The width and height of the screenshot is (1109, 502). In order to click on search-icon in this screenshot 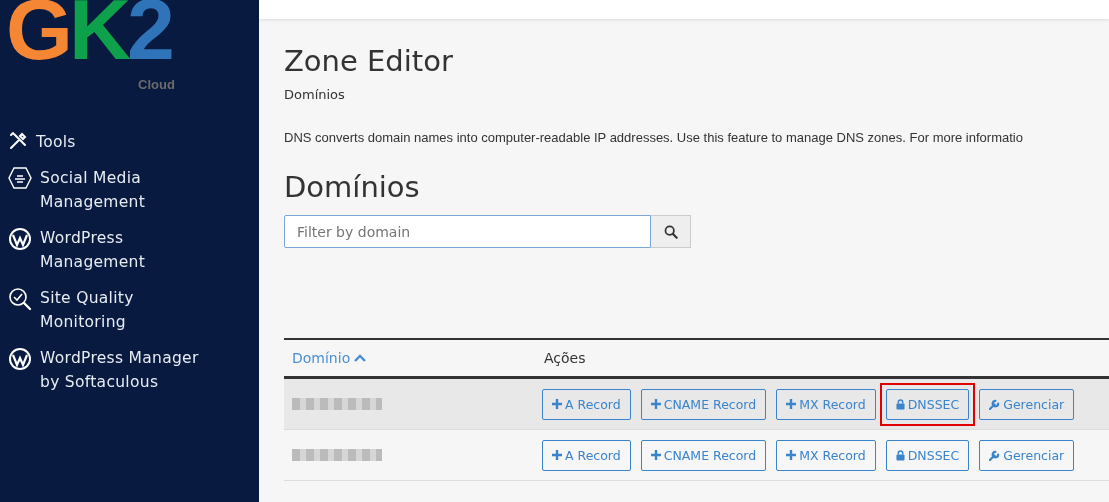, I will do `click(670, 231)`.